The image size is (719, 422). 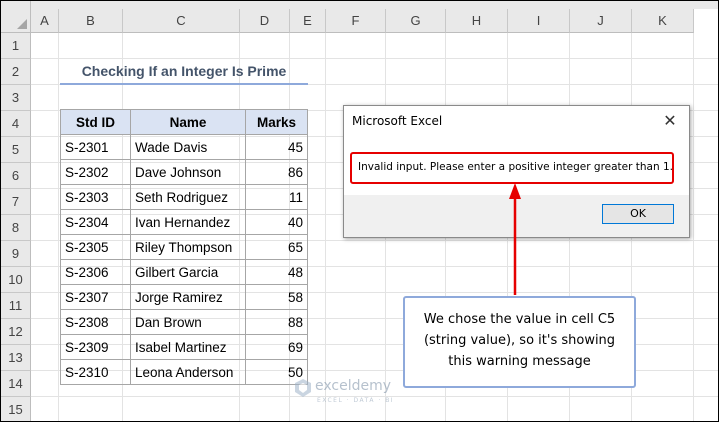 I want to click on cell-marks: 45, so click(x=276, y=147).